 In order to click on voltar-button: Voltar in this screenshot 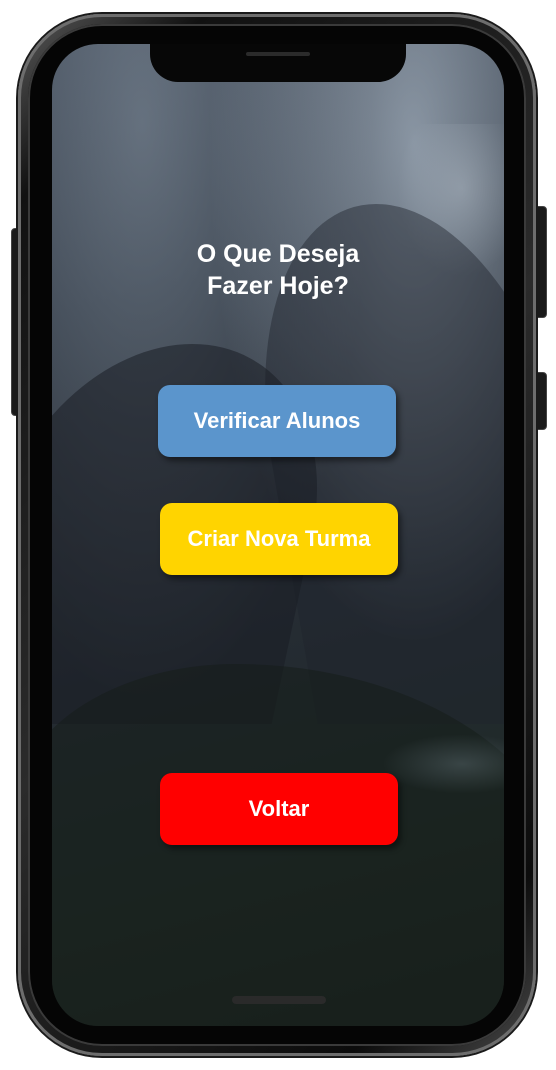, I will do `click(279, 809)`.